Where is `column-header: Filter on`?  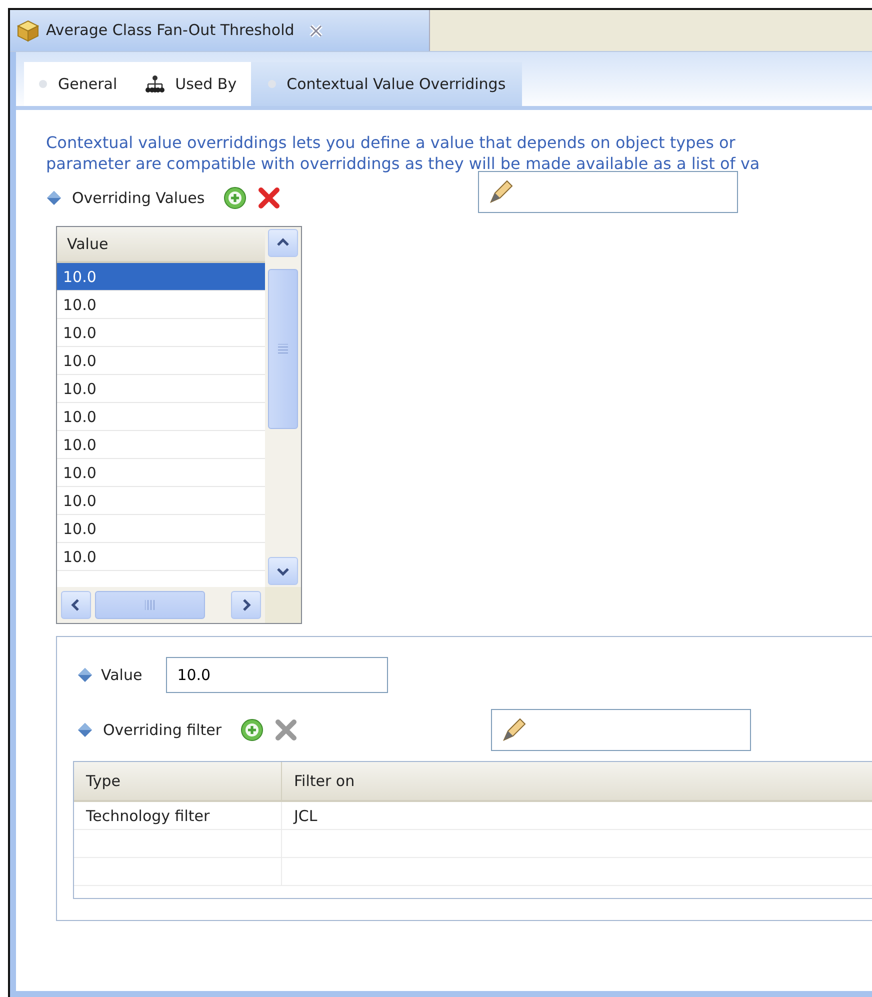
column-header: Filter on is located at coordinates (324, 781).